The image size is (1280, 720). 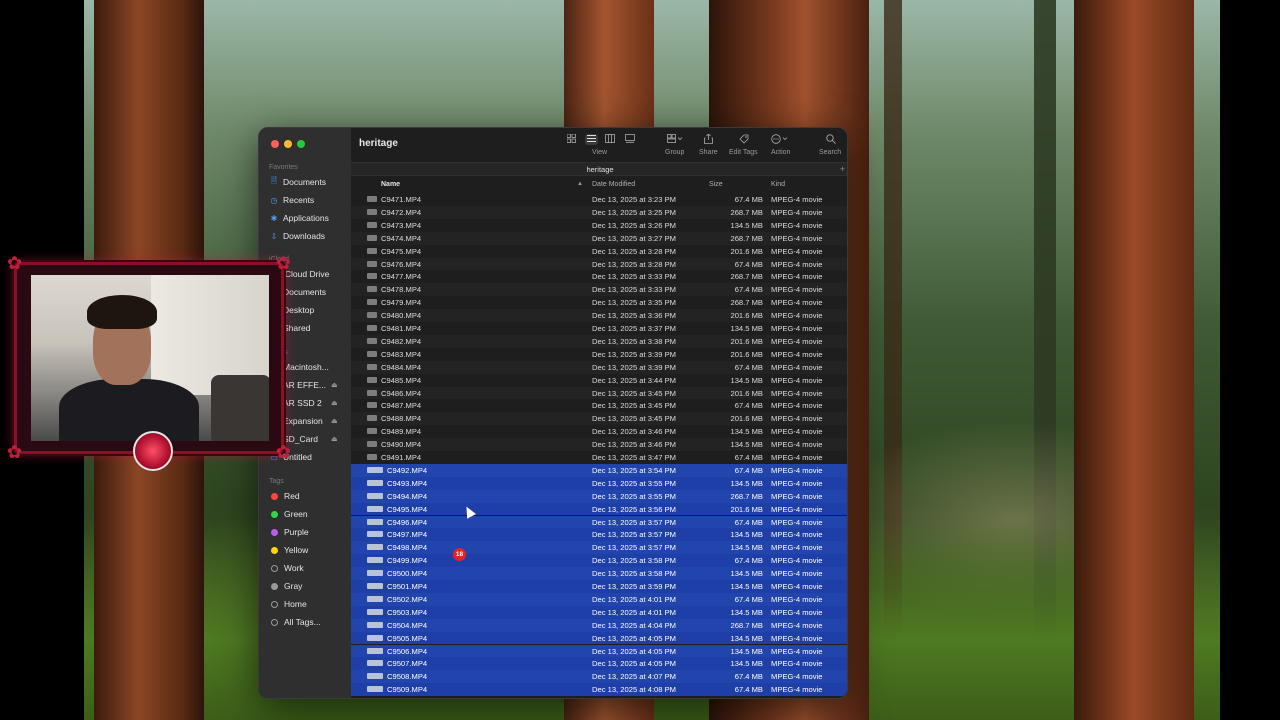 I want to click on sidebar-item-favorite: 🗎 Documents, so click(x=297, y=182).